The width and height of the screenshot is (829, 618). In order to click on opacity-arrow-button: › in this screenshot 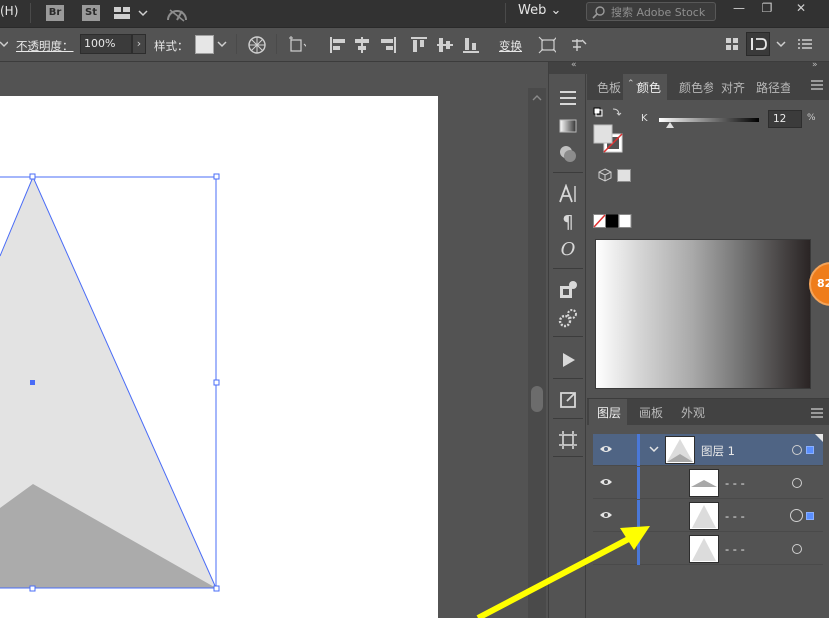, I will do `click(139, 44)`.